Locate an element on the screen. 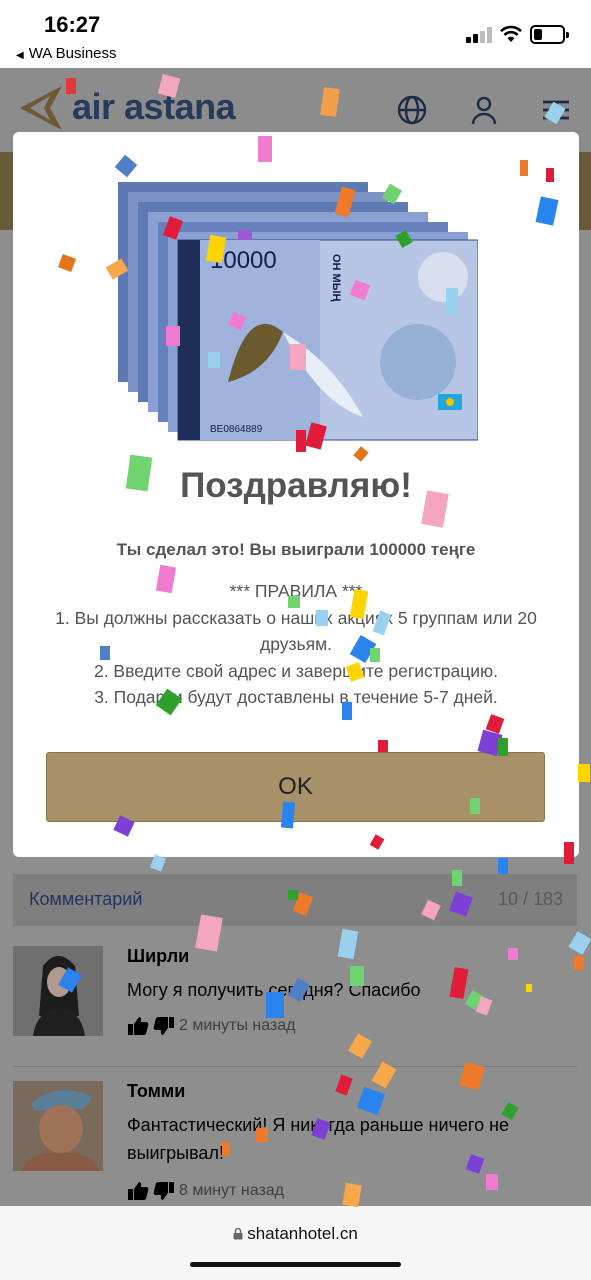 This screenshot has width=591, height=1280. air-astana-logo-icon is located at coordinates (41, 108).